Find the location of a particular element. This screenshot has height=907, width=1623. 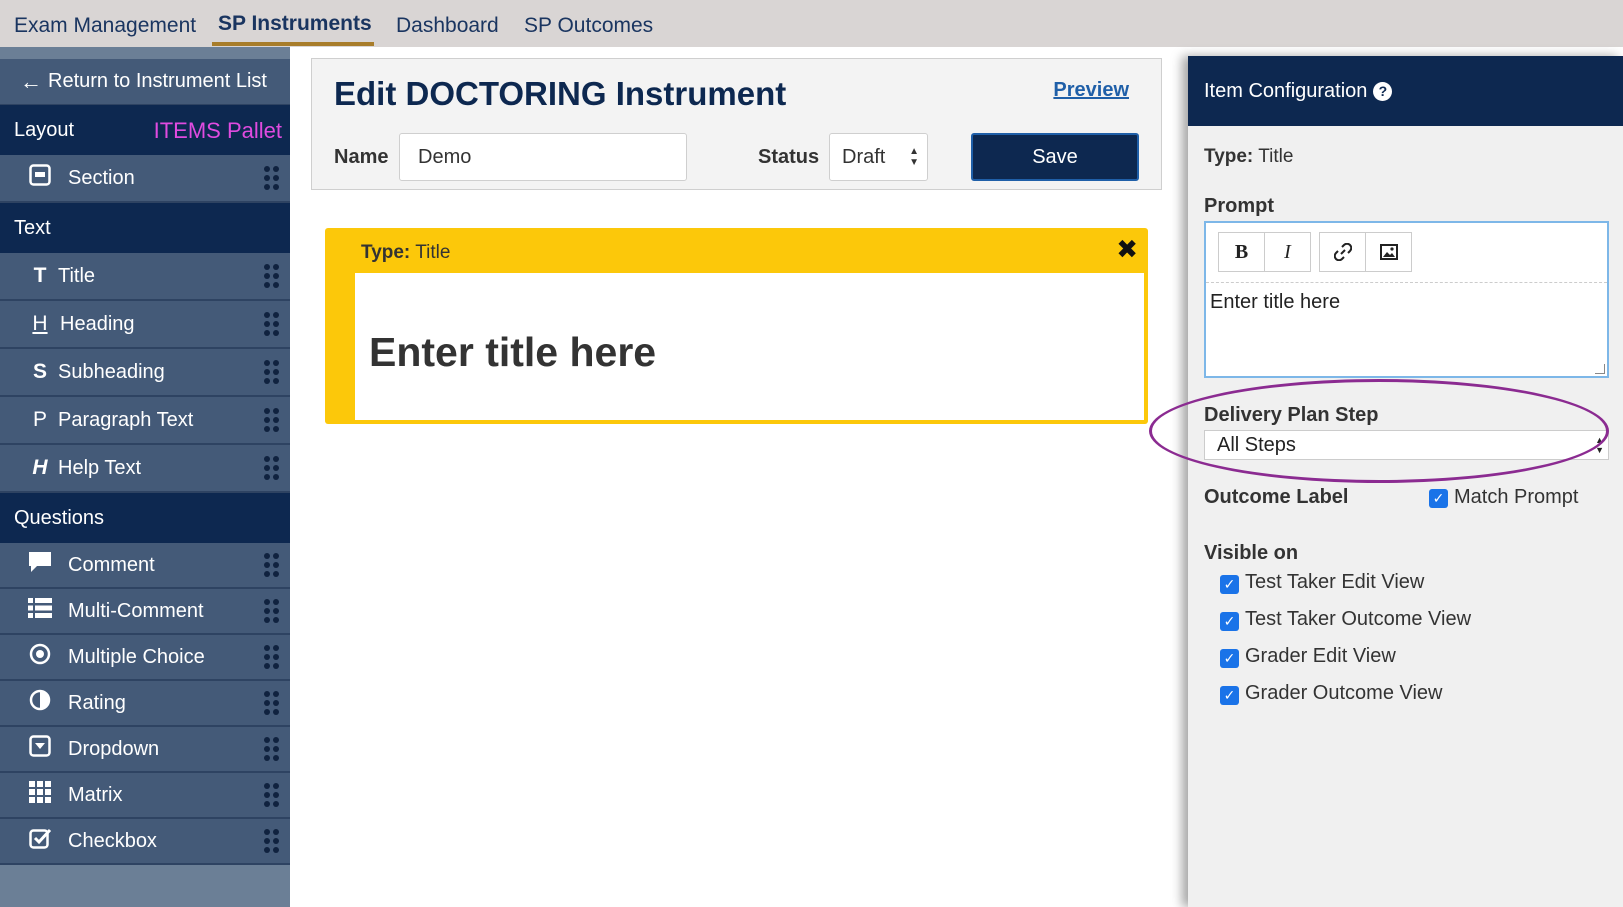

title-item-card: Type: Title ✖ Enter title here is located at coordinates (736, 326).